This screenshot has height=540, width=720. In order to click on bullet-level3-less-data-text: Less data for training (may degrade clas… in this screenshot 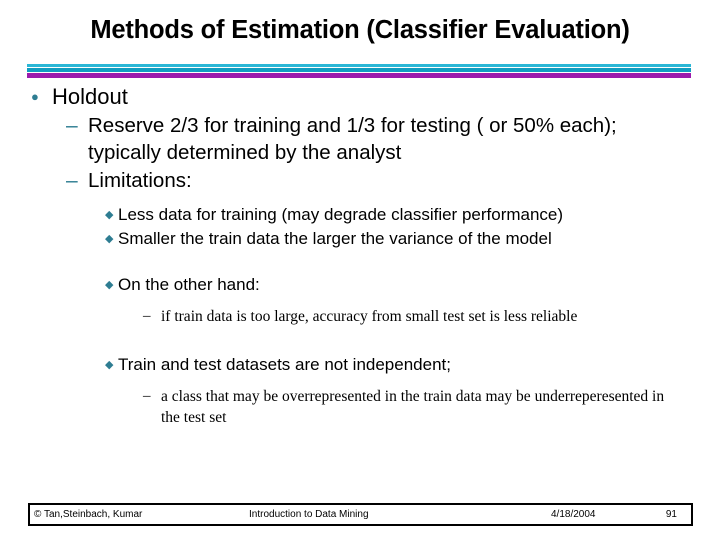, I will do `click(341, 214)`.